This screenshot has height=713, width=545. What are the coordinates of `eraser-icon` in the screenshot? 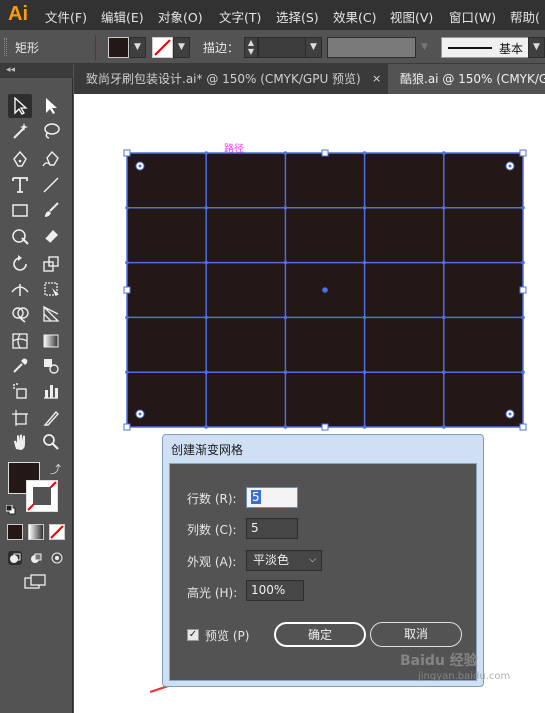 It's located at (51, 237).